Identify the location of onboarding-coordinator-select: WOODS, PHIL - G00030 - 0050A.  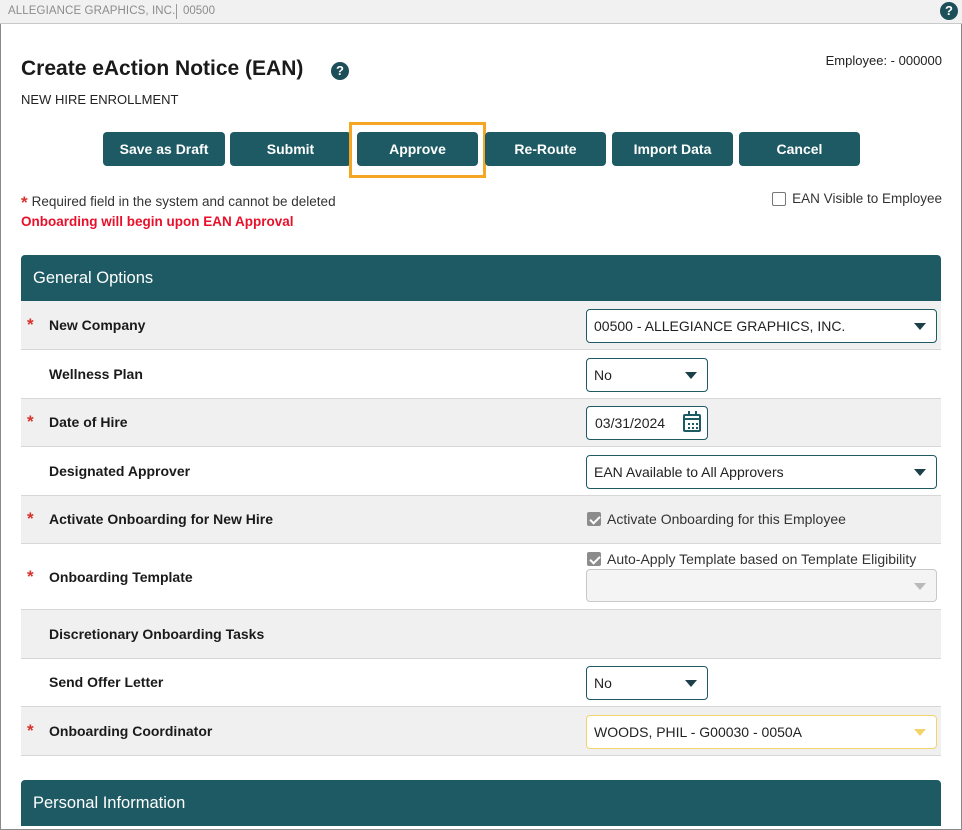
(761, 732).